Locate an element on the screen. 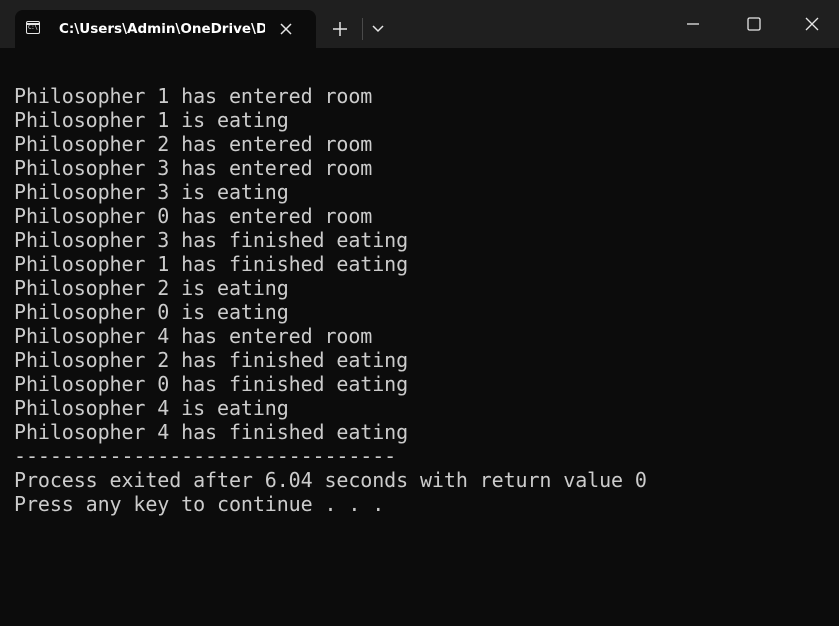  console-line: Philosopher 1 has entered room is located at coordinates (193, 96).